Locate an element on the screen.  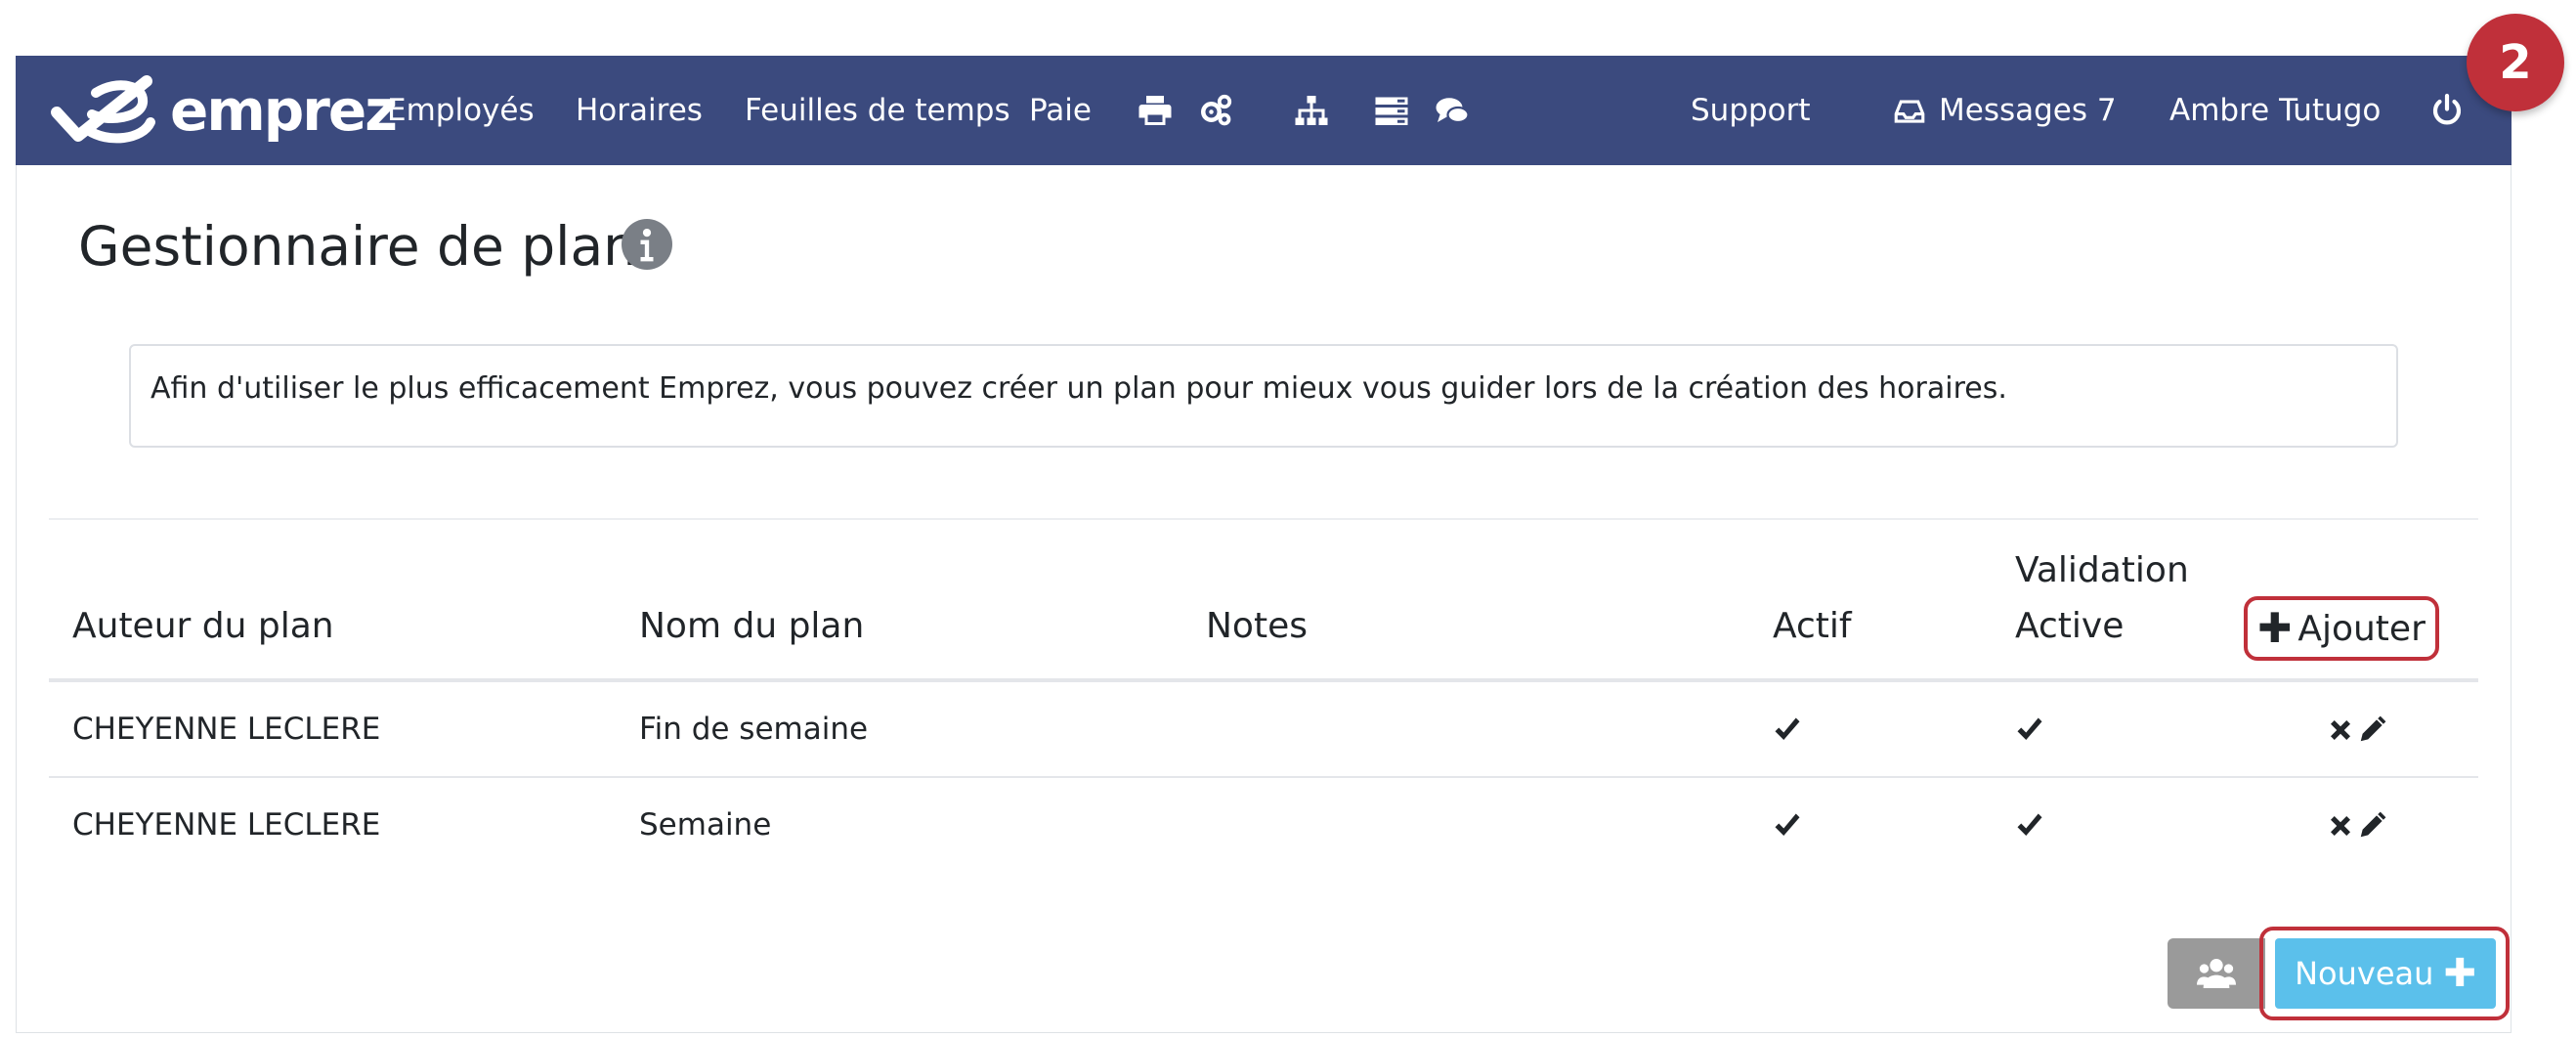
power-icon is located at coordinates (2447, 110).